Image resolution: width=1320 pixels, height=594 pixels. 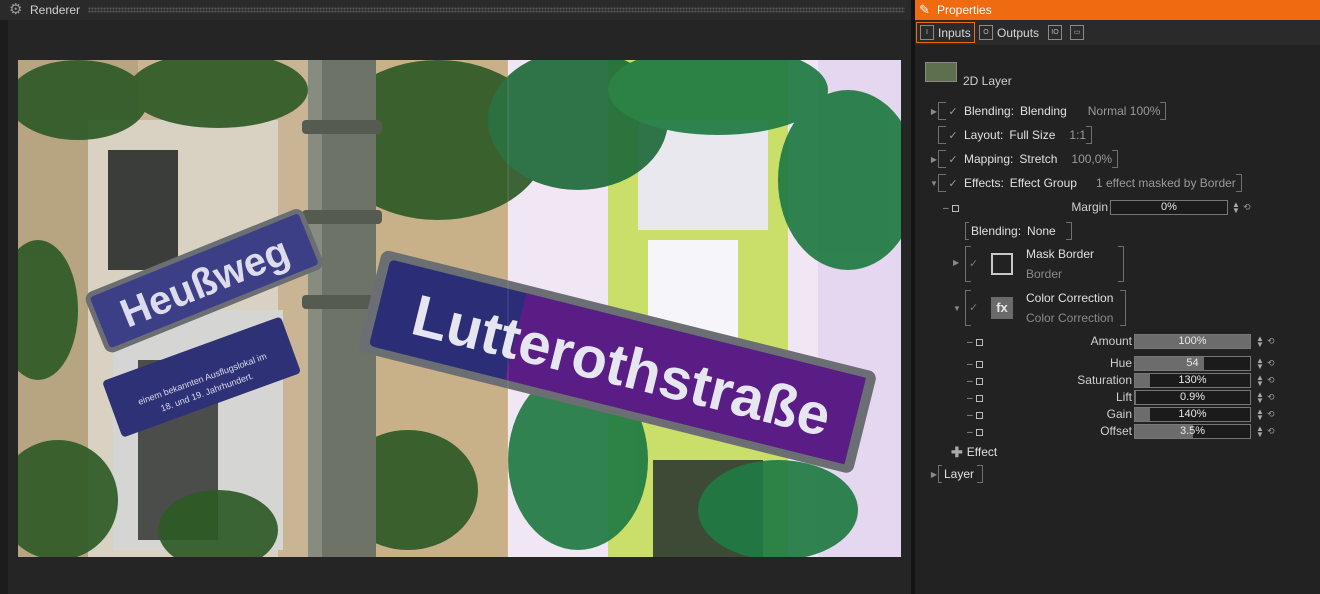 I want to click on layout-icon: ▭, so click(x=1077, y=32).